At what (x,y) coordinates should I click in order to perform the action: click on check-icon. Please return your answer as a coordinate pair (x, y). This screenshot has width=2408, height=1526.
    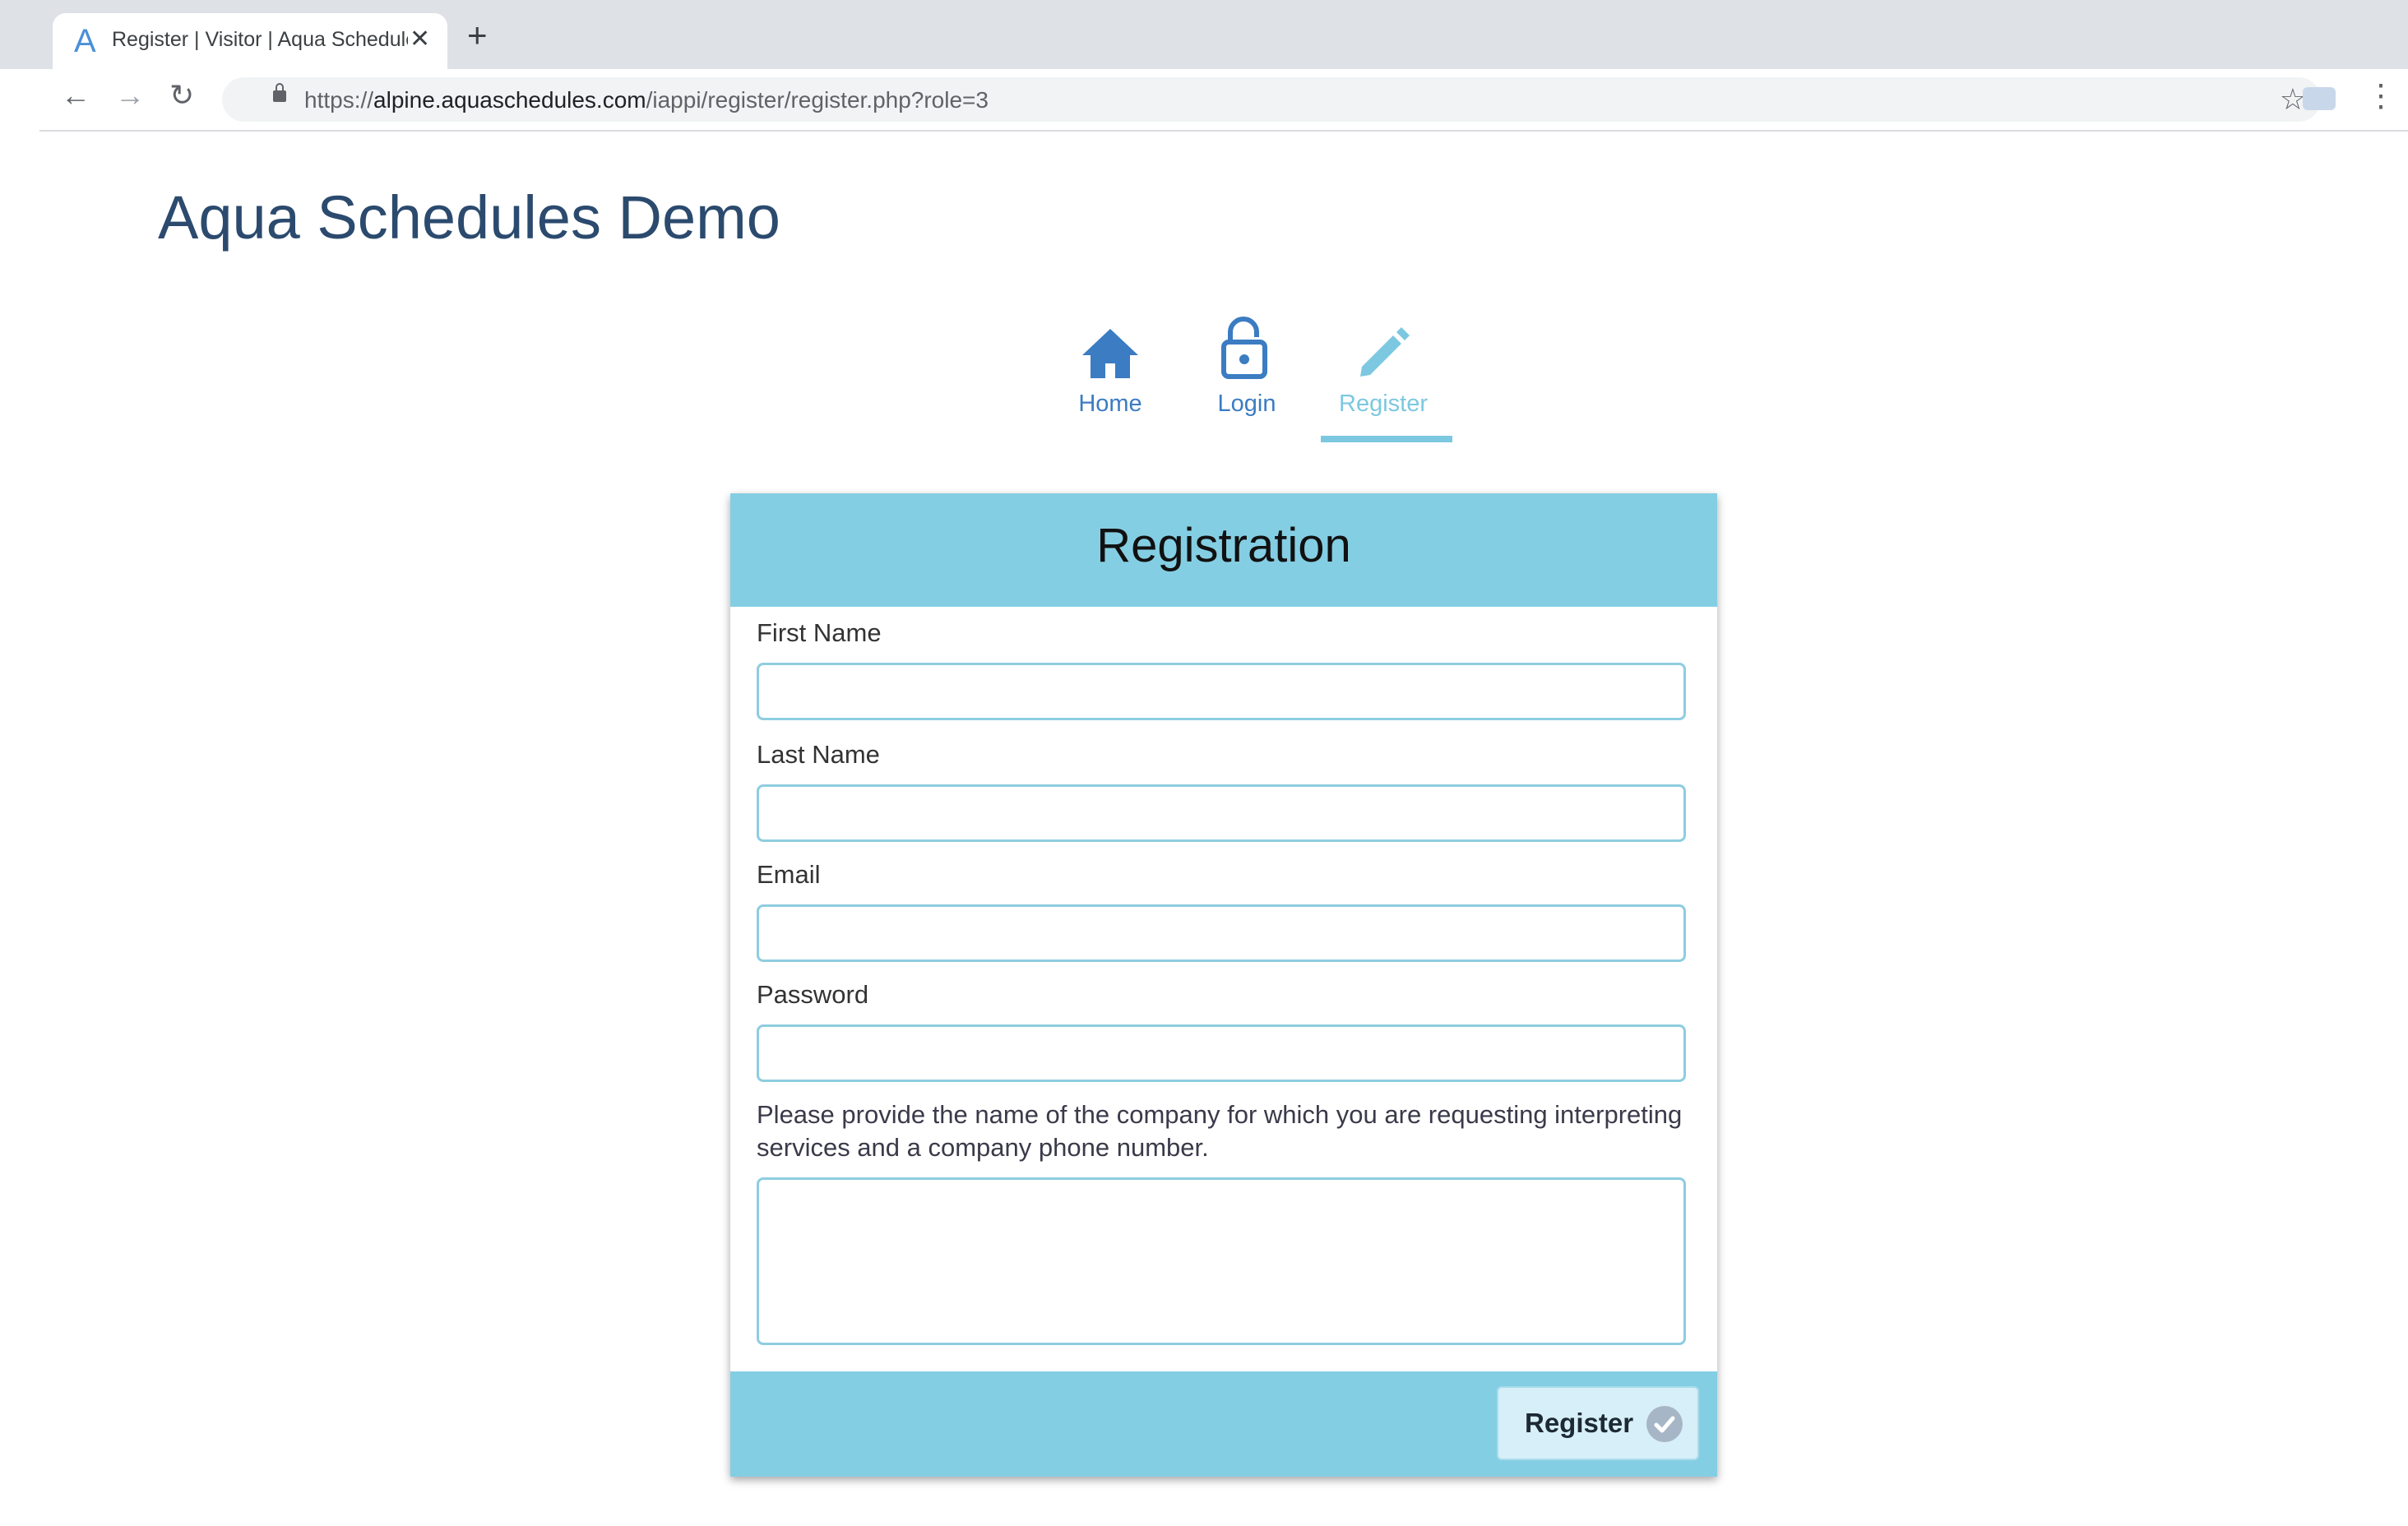
    Looking at the image, I should click on (1664, 1424).